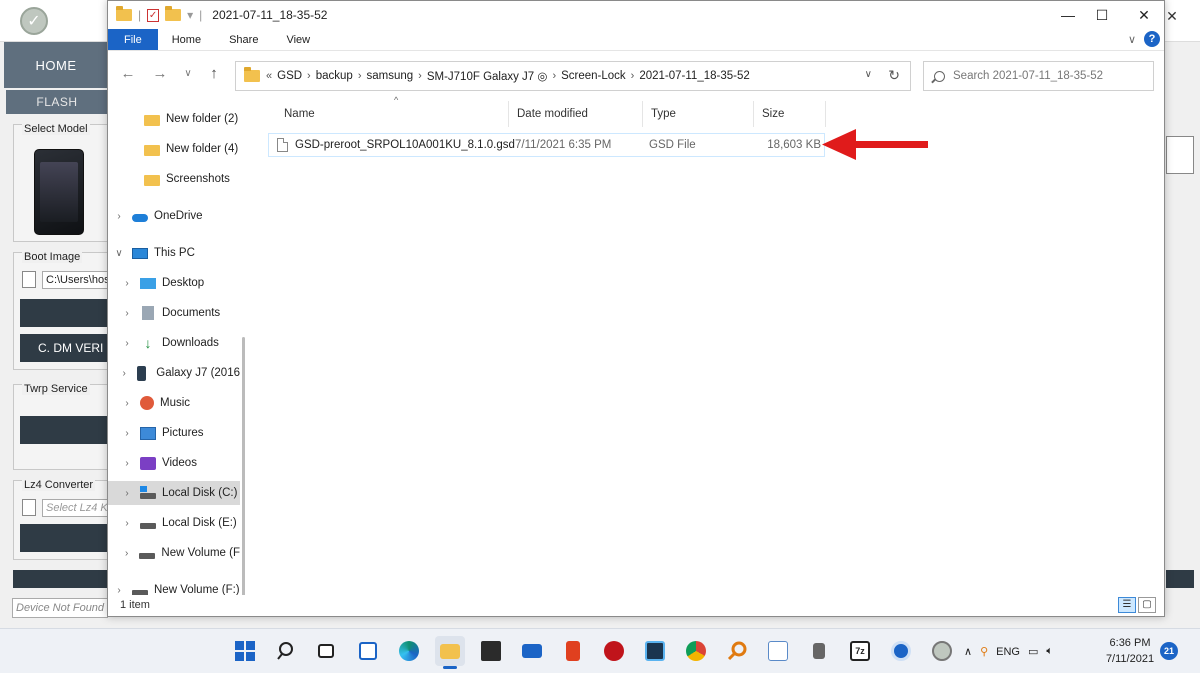  Describe the element at coordinates (174, 216) in the screenshot. I see `tree-item-onedrive: › OneDrive` at that location.